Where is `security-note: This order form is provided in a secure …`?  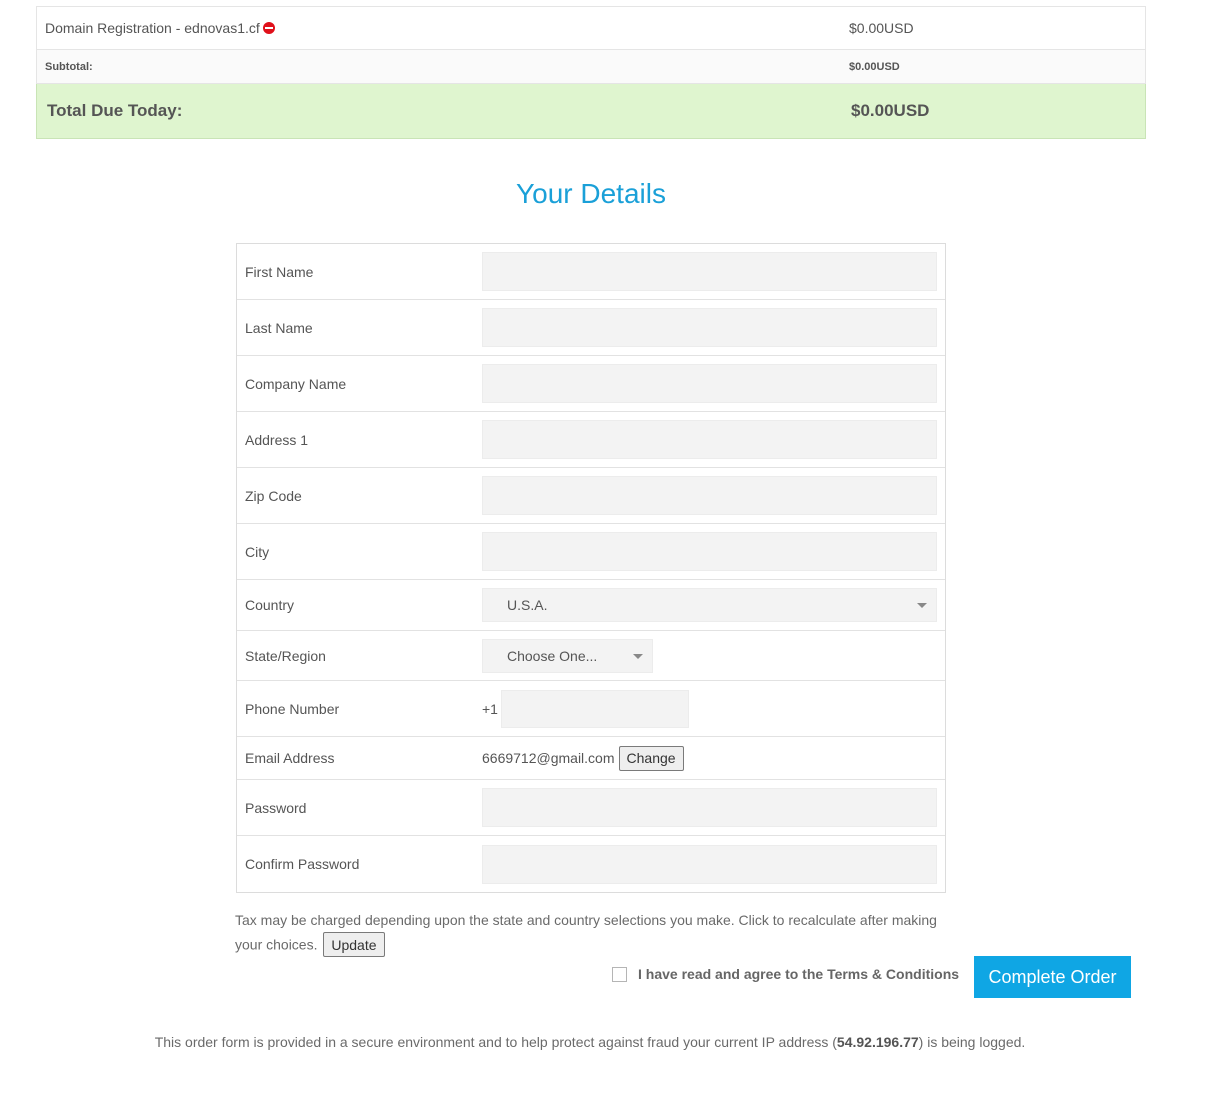 security-note: This order form is provided in a secure … is located at coordinates (590, 1042).